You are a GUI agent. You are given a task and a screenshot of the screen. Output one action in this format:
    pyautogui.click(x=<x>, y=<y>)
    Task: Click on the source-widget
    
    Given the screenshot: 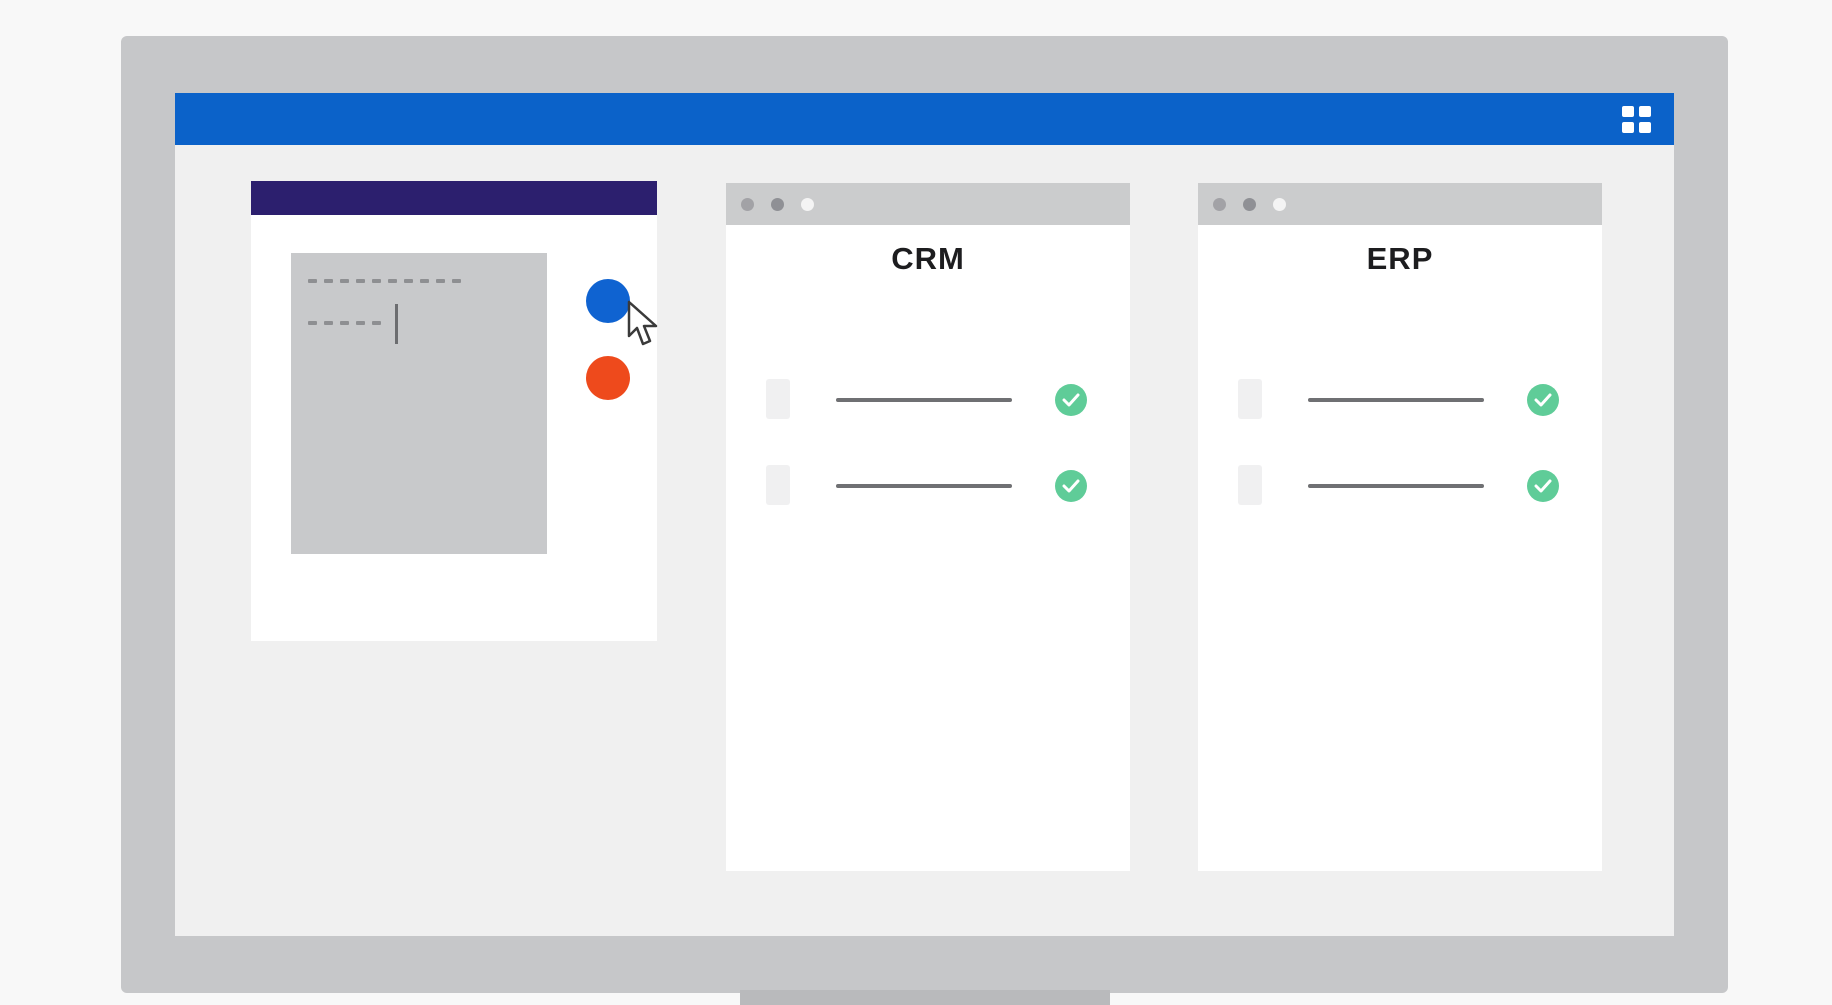 What is the action you would take?
    pyautogui.click(x=454, y=411)
    